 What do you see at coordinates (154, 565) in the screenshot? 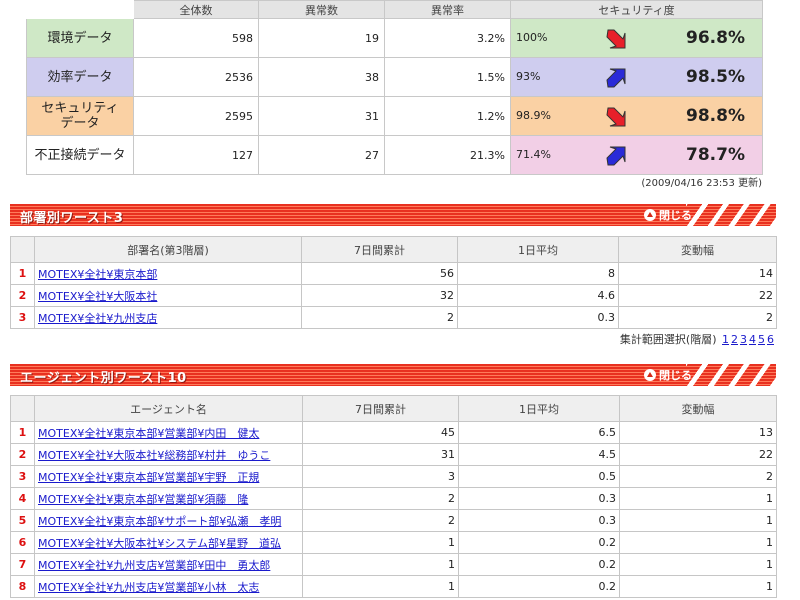
I see `name-link: MOTEX¥全社¥九州支店¥営業部¥田中 勇太郎` at bounding box center [154, 565].